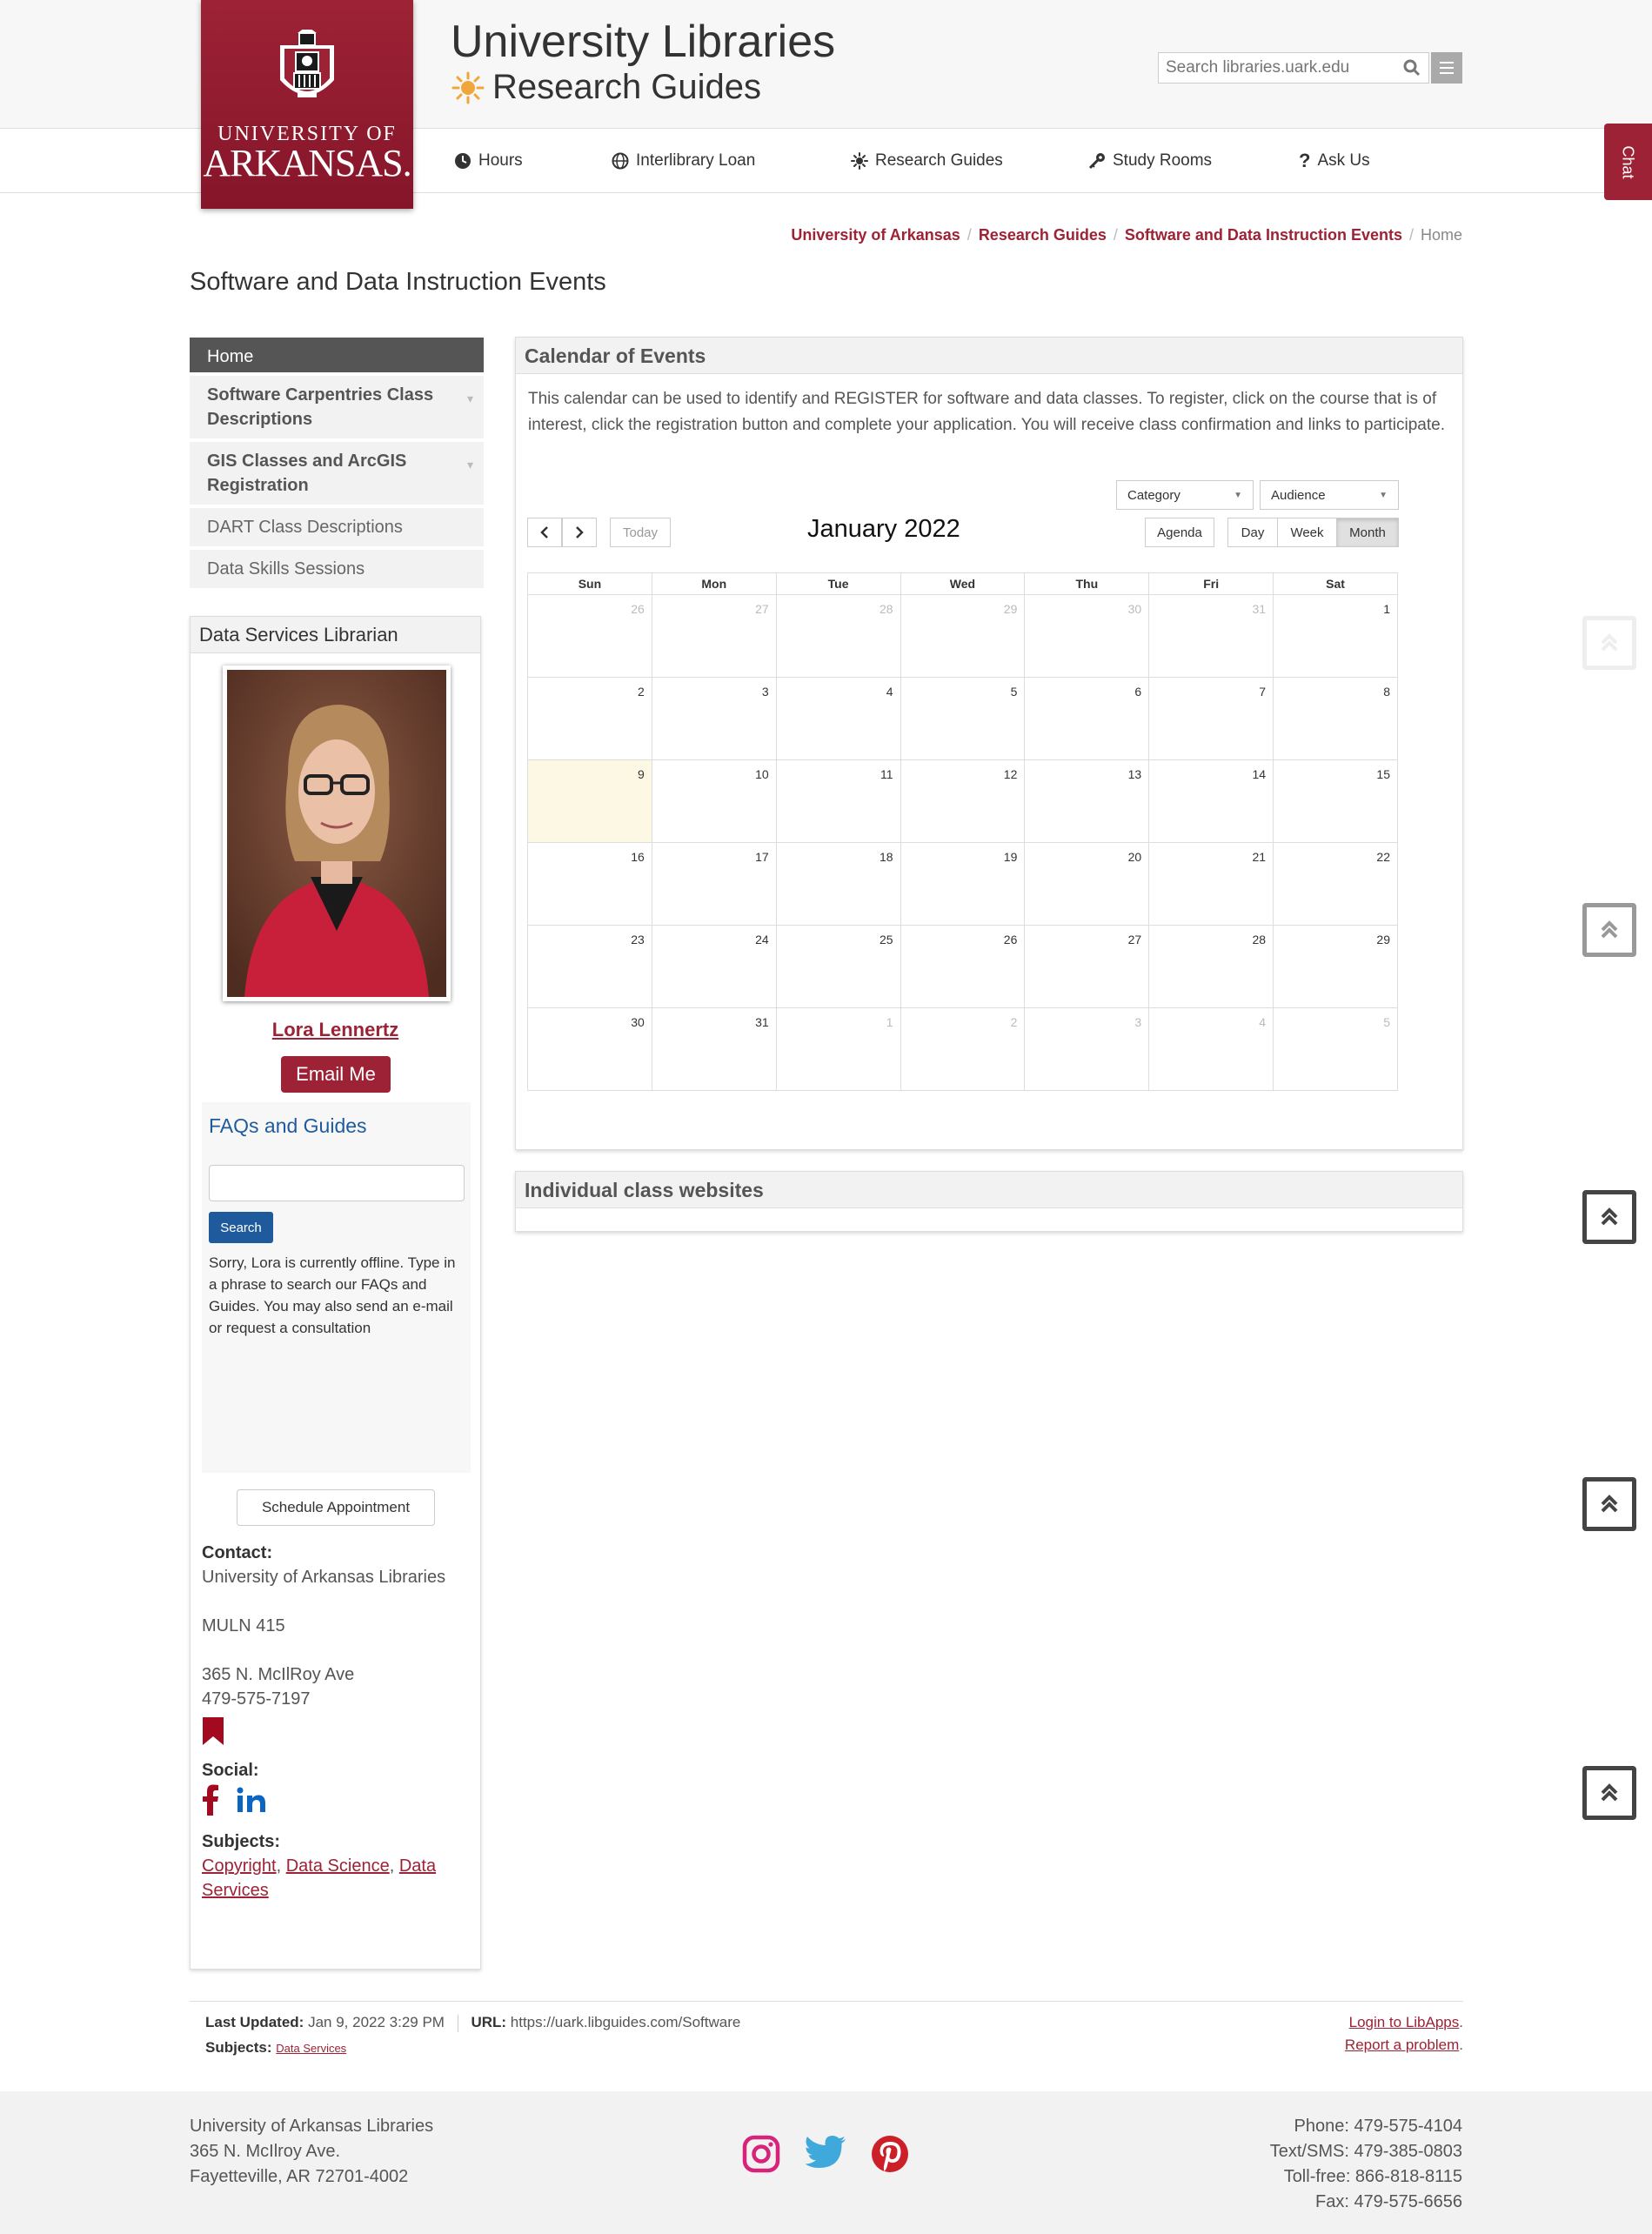 The height and width of the screenshot is (2234, 1652). I want to click on prev-month-button, so click(544, 532).